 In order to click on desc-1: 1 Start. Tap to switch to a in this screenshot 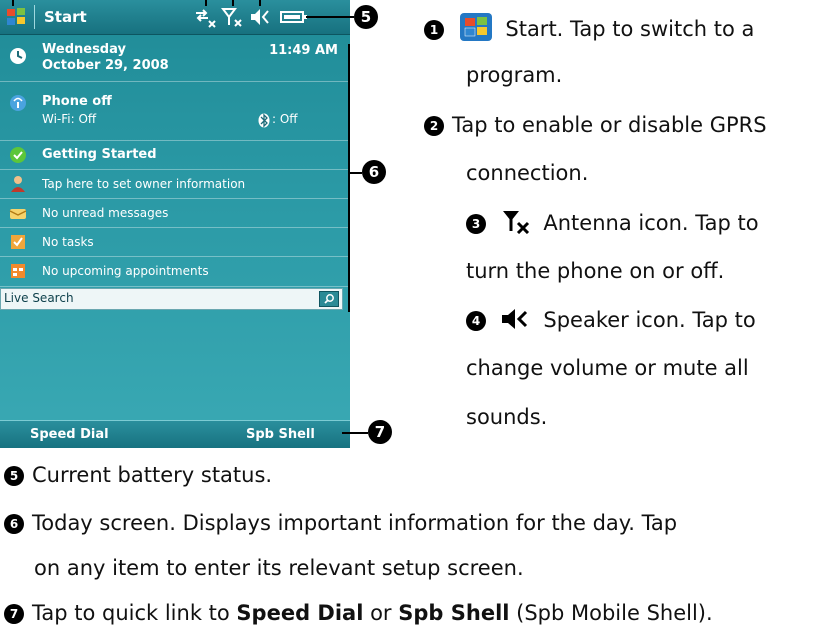, I will do `click(589, 27)`.